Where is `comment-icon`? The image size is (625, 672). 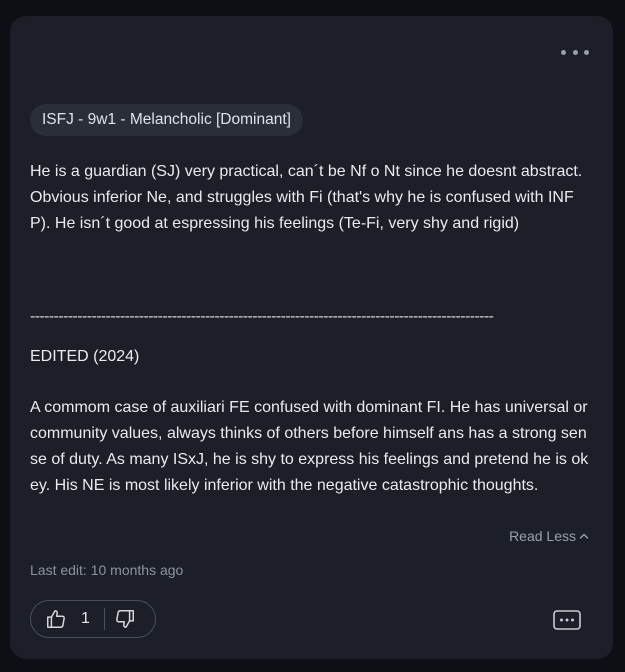
comment-icon is located at coordinates (567, 620).